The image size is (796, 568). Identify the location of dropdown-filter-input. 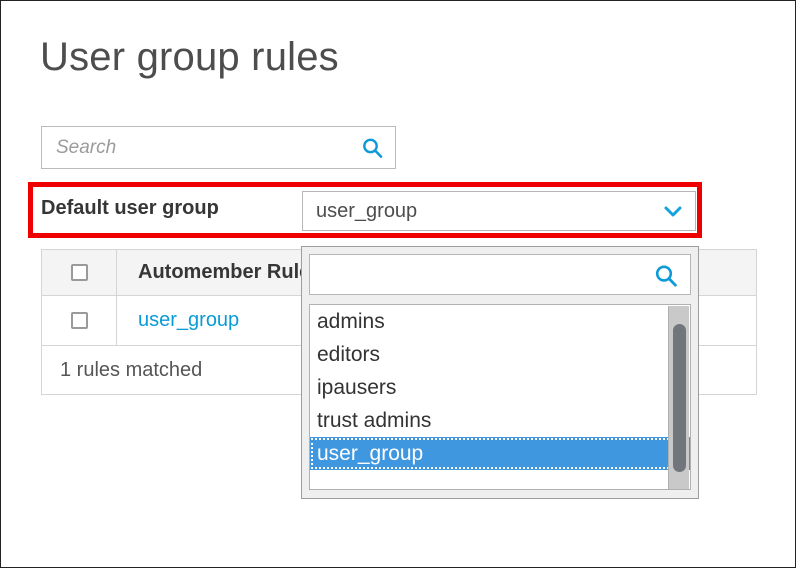
(500, 274).